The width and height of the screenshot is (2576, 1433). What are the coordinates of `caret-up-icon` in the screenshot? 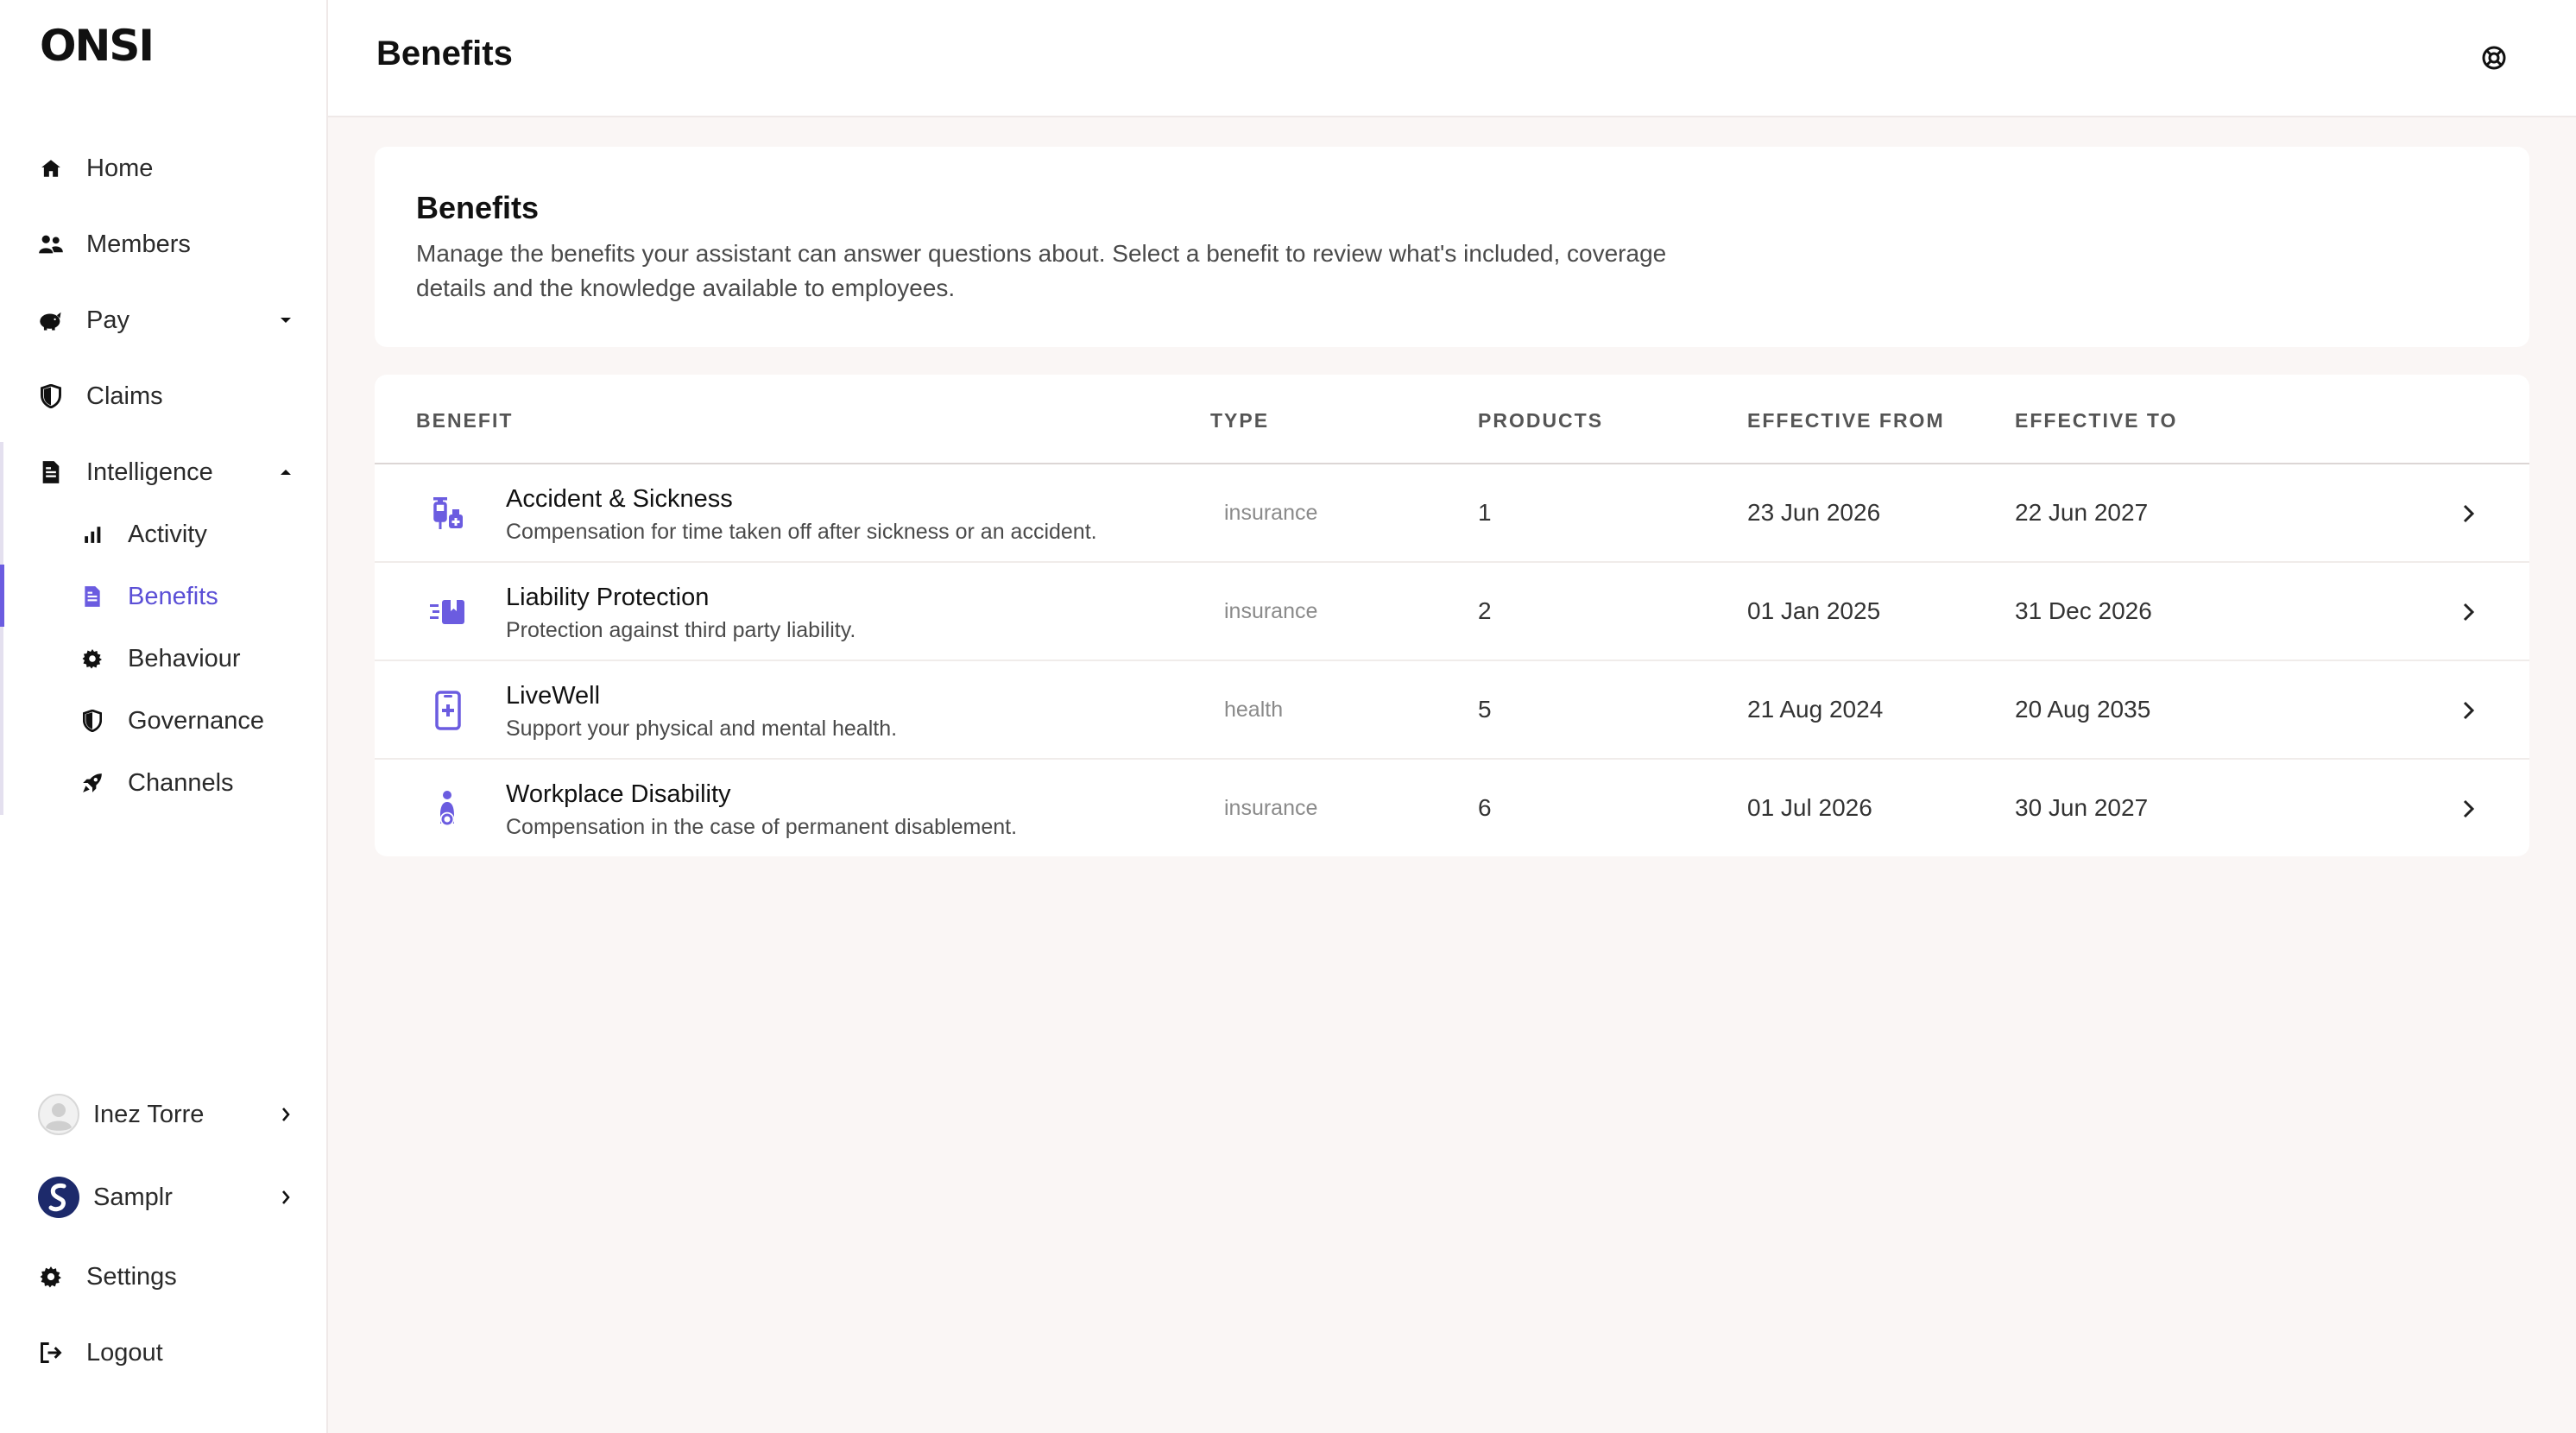 It's located at (285, 472).